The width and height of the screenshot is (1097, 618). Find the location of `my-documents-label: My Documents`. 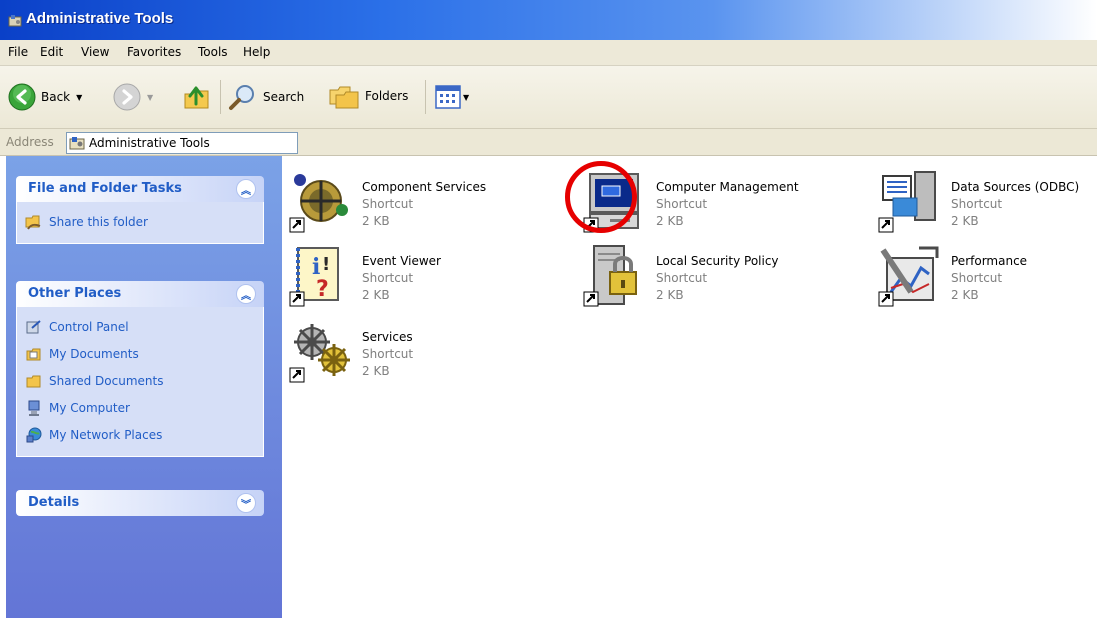

my-documents-label: My Documents is located at coordinates (94, 353).